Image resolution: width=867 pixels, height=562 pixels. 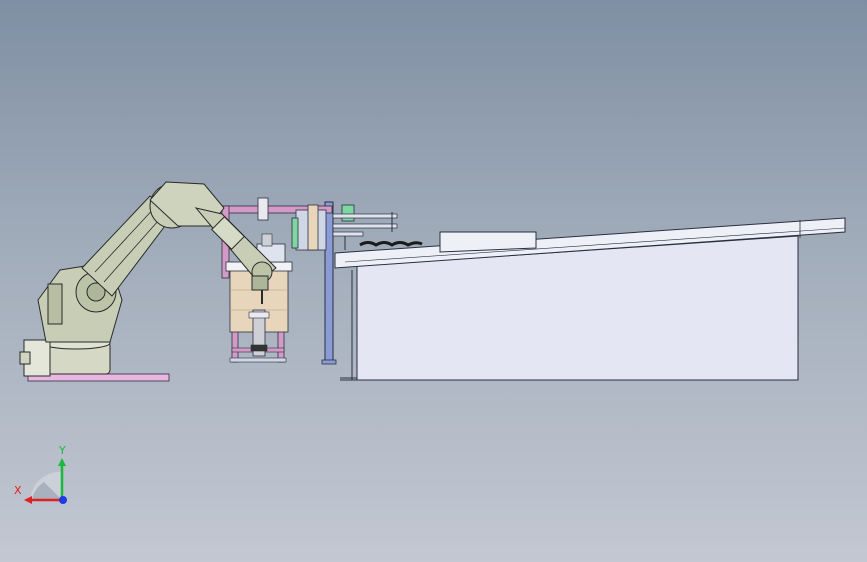 I want to click on z-axis-dot-icon, so click(x=63, y=500).